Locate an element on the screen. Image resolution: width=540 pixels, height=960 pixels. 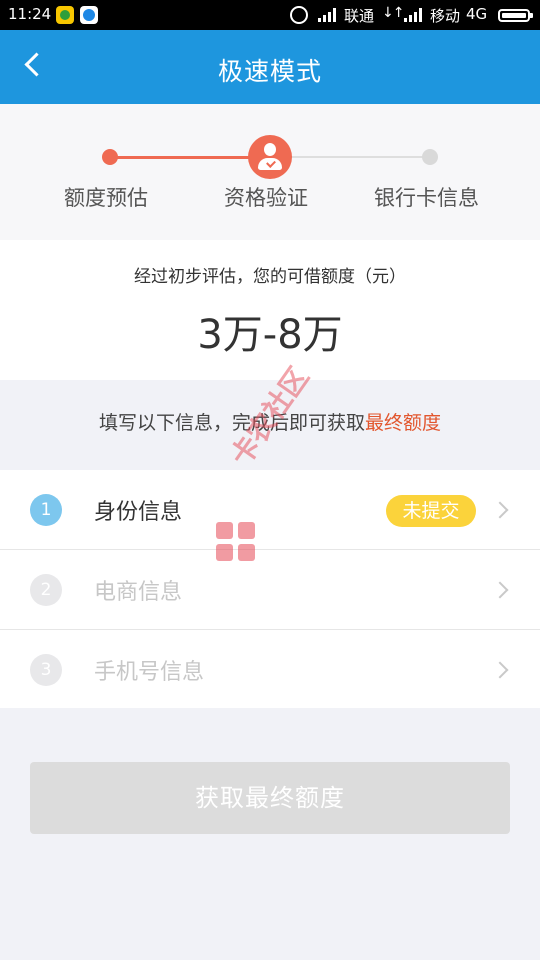
list-item-identity-info: 1 身份信息 未提交 is located at coordinates (270, 510).